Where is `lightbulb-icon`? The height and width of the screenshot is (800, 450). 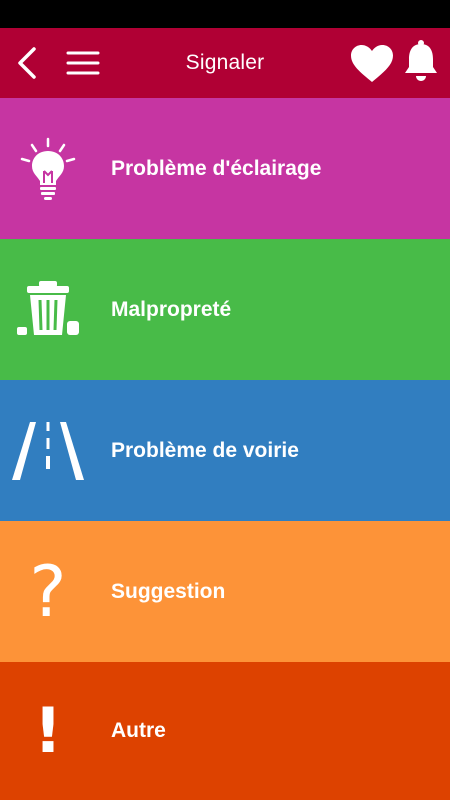
lightbulb-icon is located at coordinates (48, 169).